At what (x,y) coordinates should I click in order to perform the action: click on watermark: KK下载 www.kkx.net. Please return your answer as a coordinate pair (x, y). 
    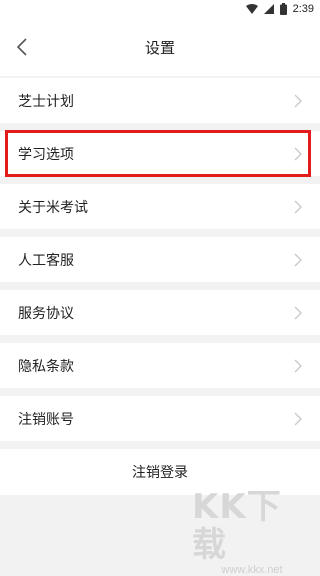
    Looking at the image, I should click on (252, 532).